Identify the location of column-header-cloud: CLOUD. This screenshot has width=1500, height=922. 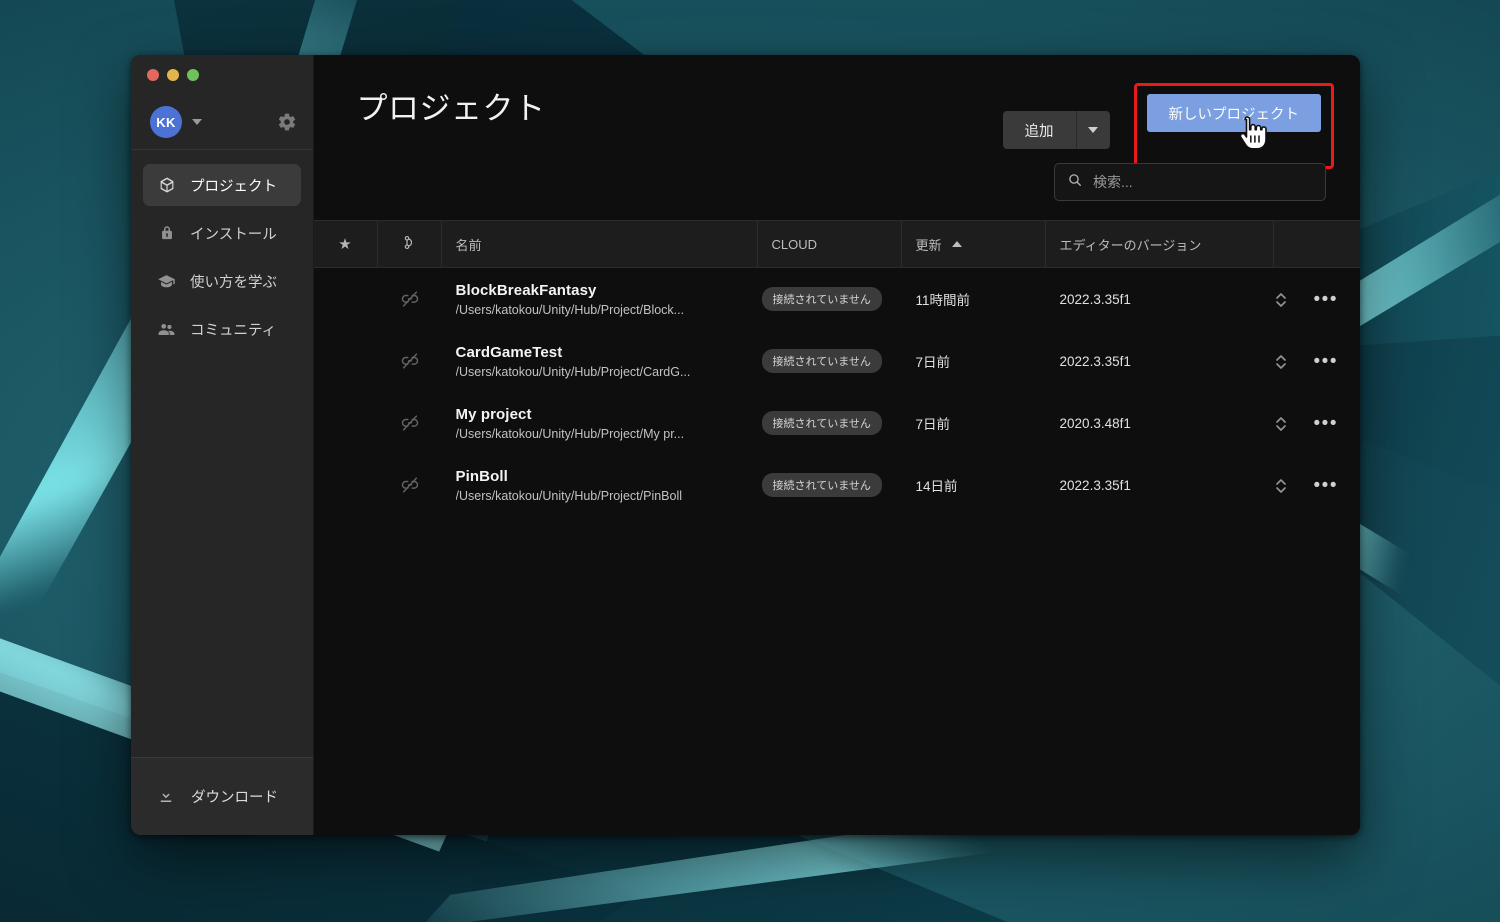
(830, 244).